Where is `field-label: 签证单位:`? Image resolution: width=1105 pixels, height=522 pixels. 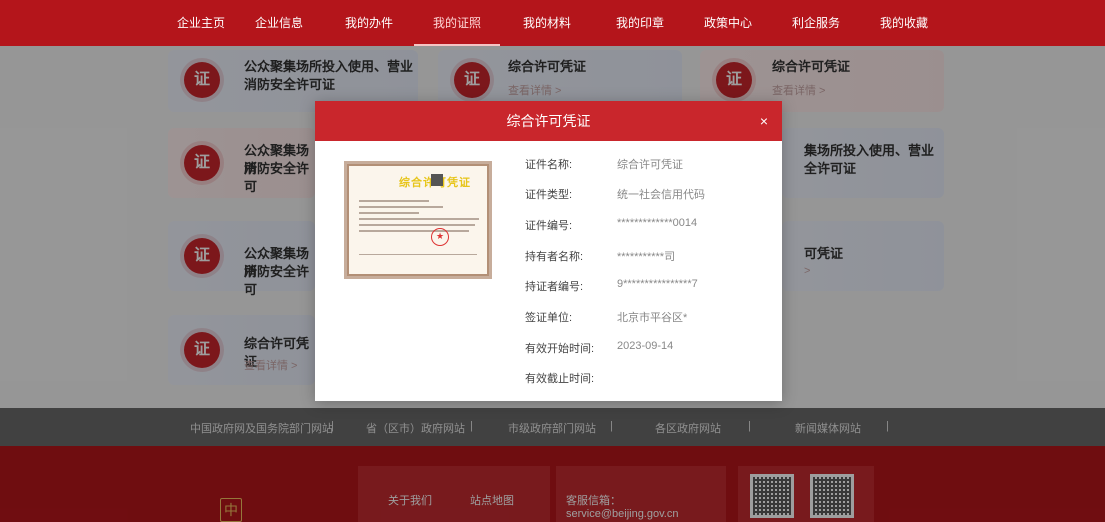 field-label: 签证单位: is located at coordinates (549, 318).